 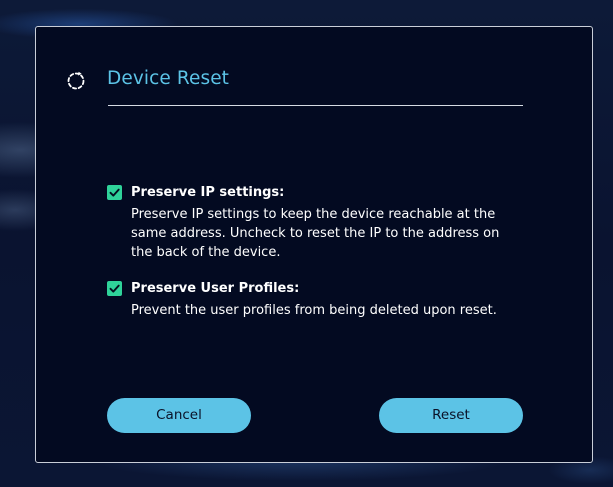 What do you see at coordinates (451, 415) in the screenshot?
I see `reset-button: Reset` at bounding box center [451, 415].